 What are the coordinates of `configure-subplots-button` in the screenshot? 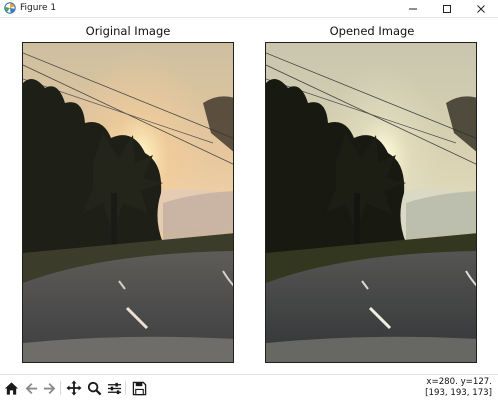 It's located at (114, 388).